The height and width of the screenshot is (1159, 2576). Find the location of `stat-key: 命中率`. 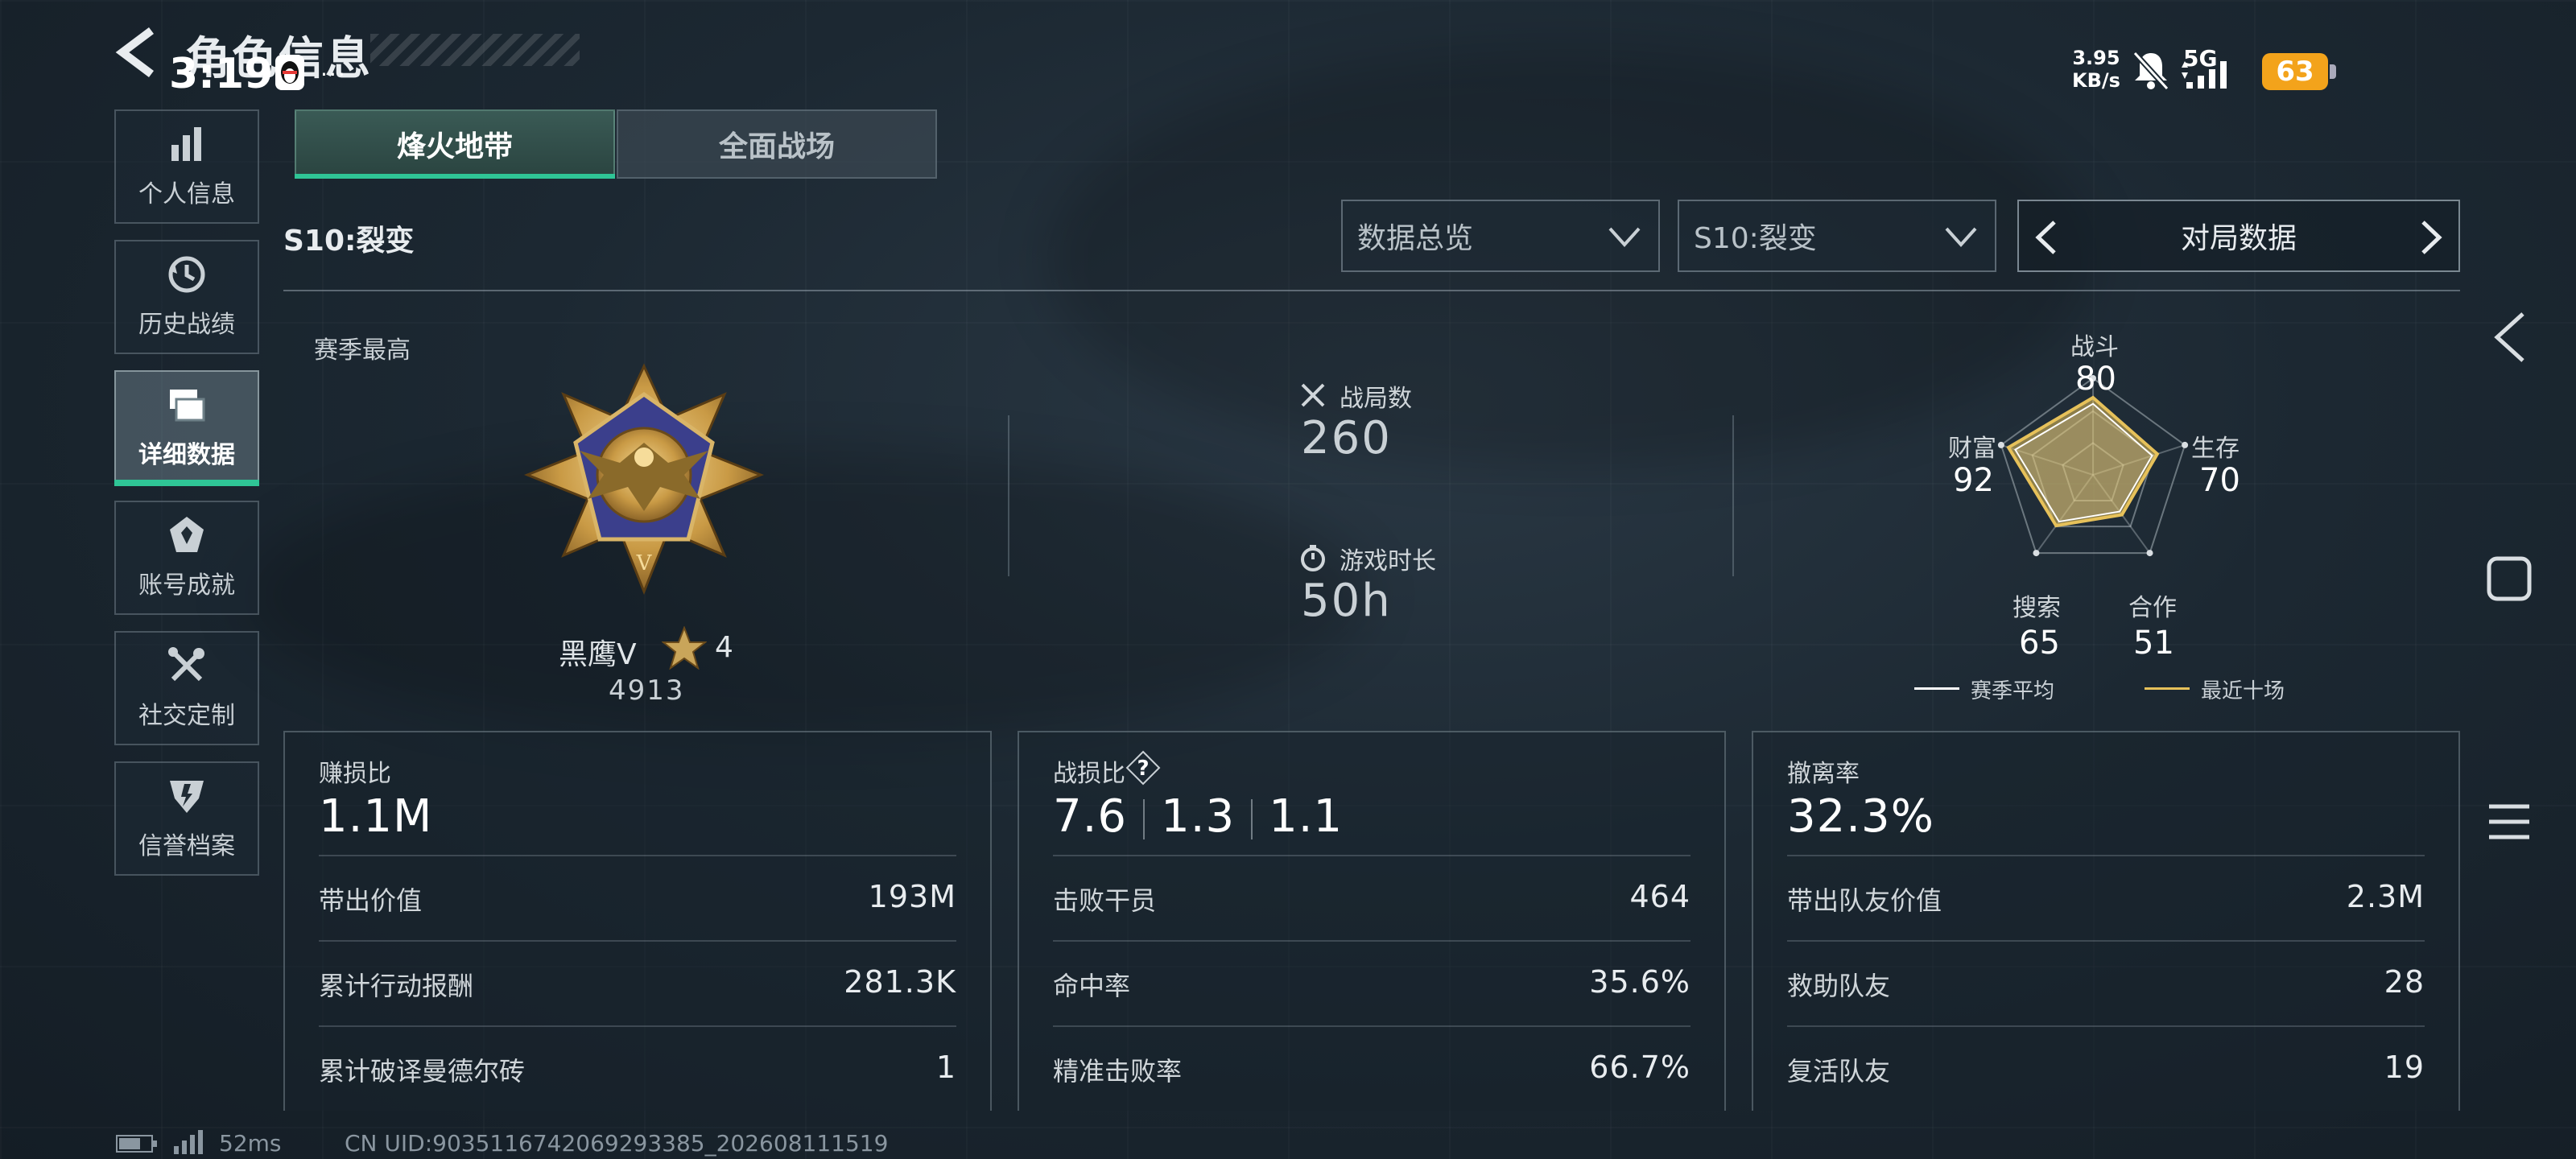

stat-key: 命中率 is located at coordinates (1092, 986).